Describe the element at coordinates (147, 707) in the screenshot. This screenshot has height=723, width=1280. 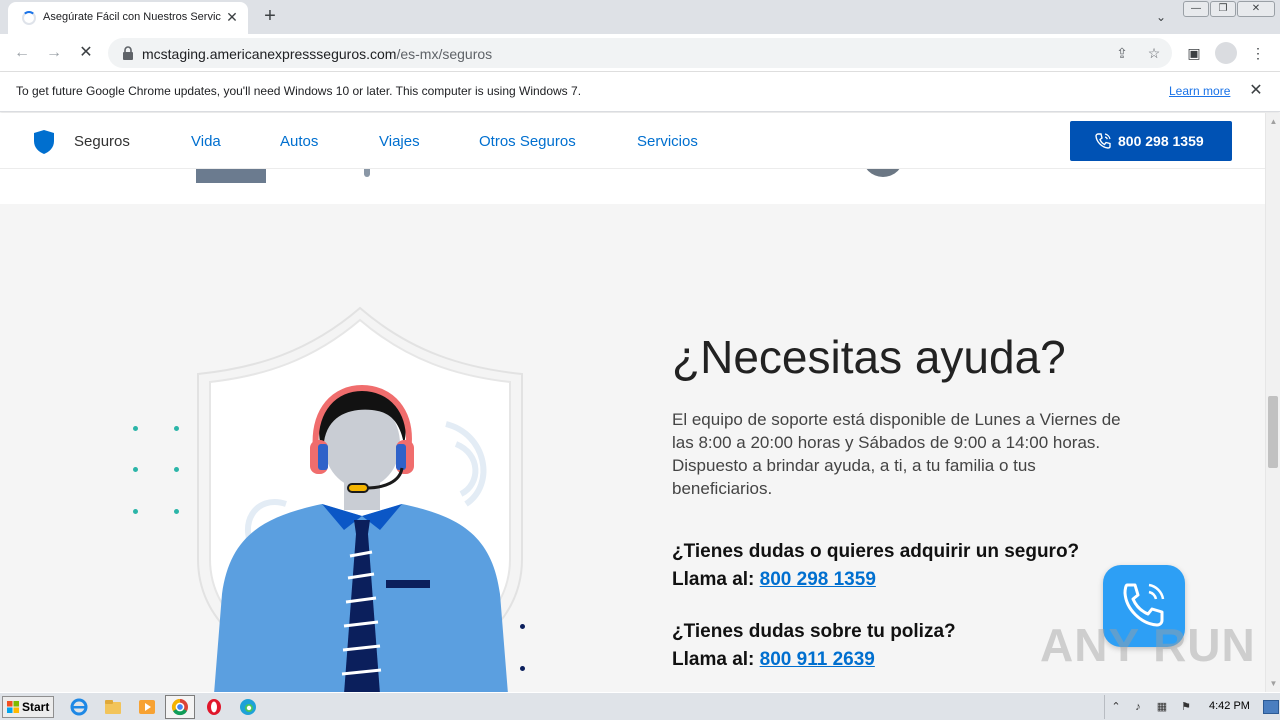
I see `media-player-icon` at that location.